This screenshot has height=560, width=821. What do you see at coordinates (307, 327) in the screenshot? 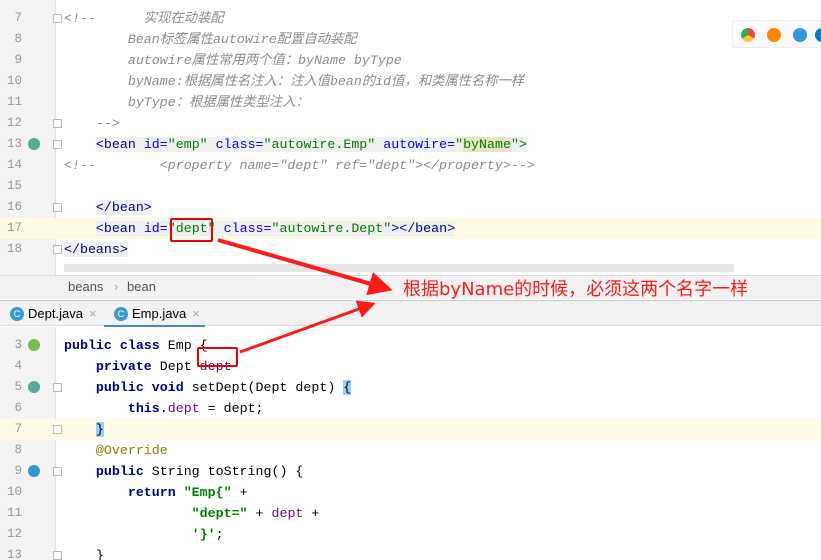
I see `arrow-from-java` at bounding box center [307, 327].